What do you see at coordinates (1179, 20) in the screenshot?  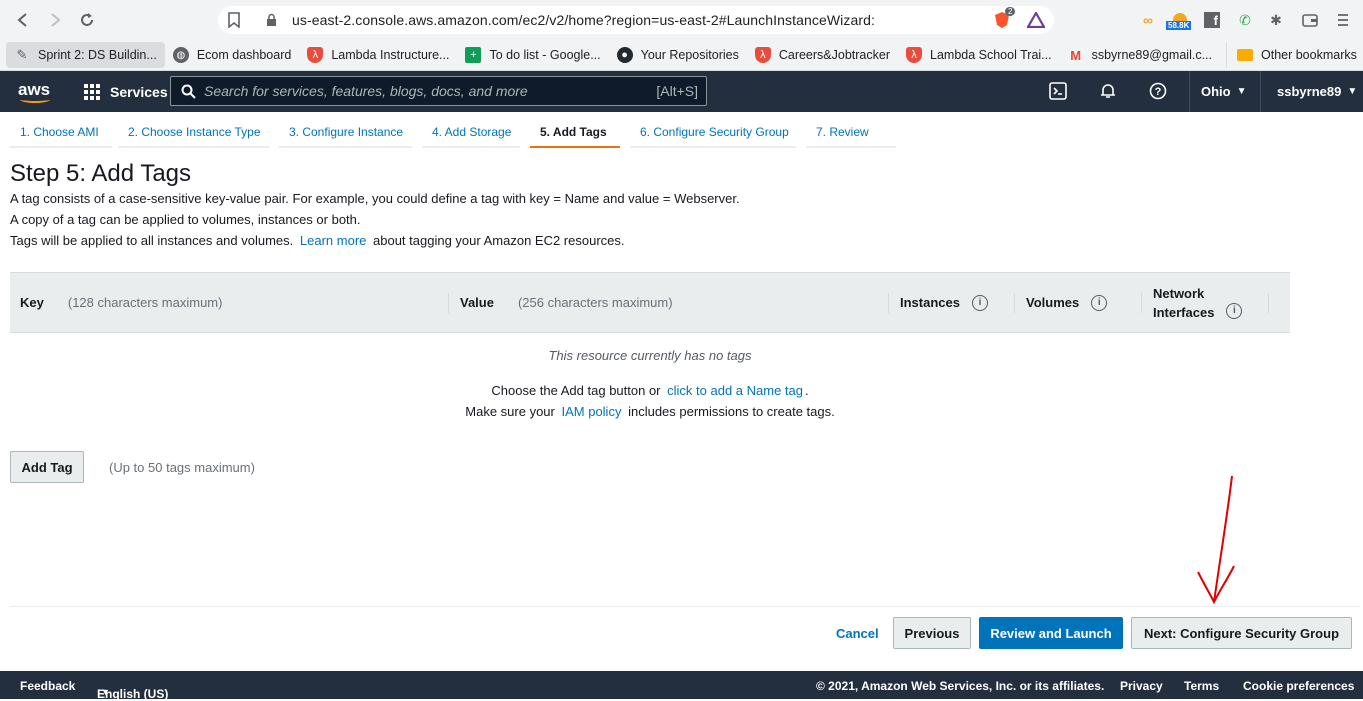 I see `extension-badge-icon: 58.8K` at bounding box center [1179, 20].